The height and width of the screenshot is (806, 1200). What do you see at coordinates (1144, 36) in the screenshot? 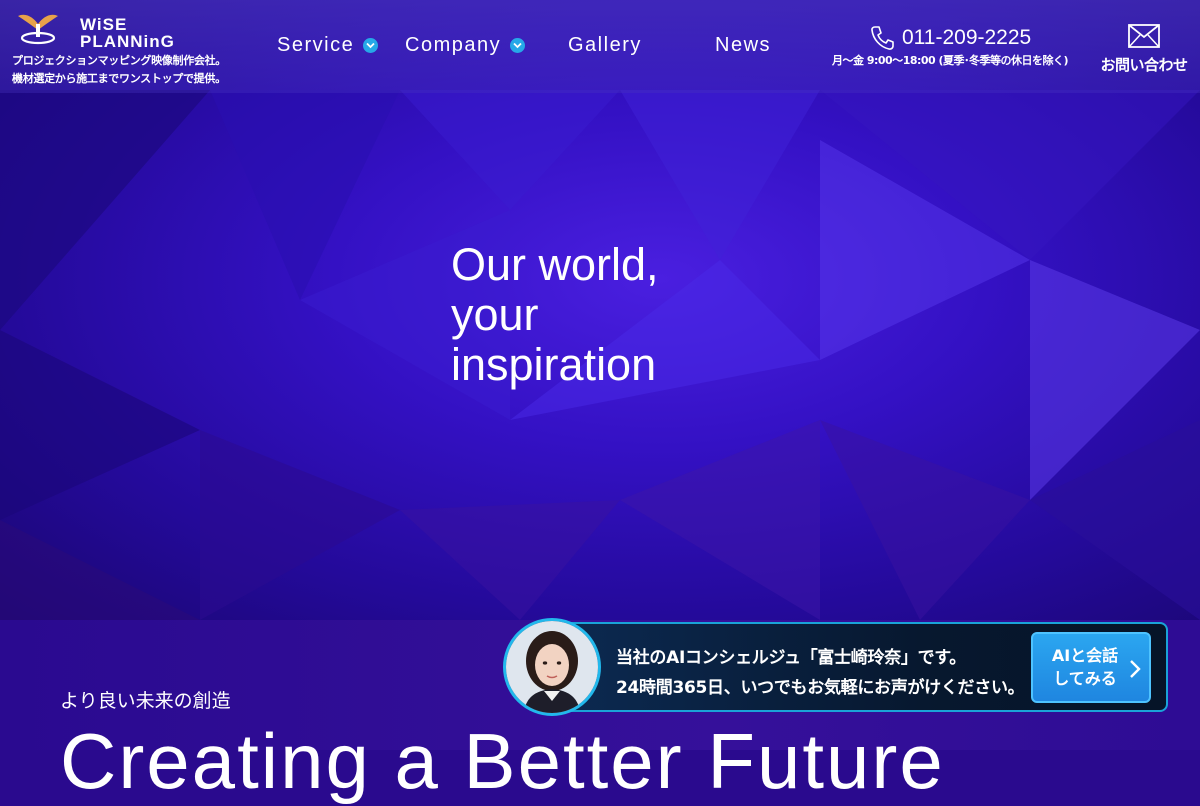
I see `mail-icon` at bounding box center [1144, 36].